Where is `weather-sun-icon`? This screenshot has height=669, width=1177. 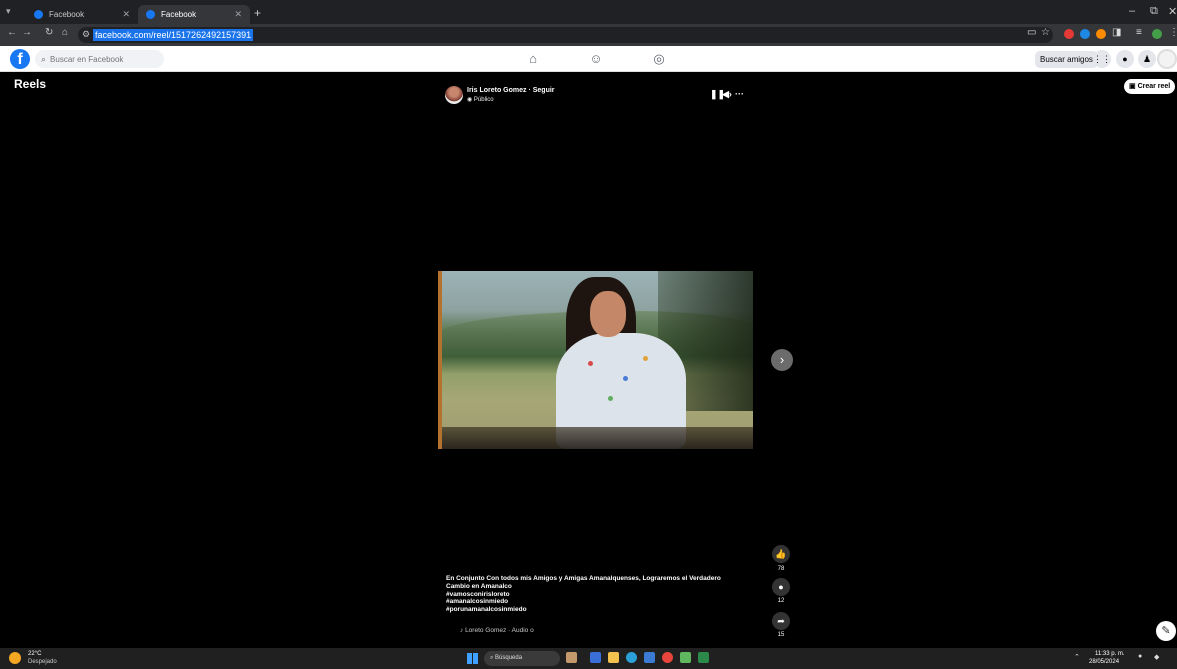 weather-sun-icon is located at coordinates (15, 658).